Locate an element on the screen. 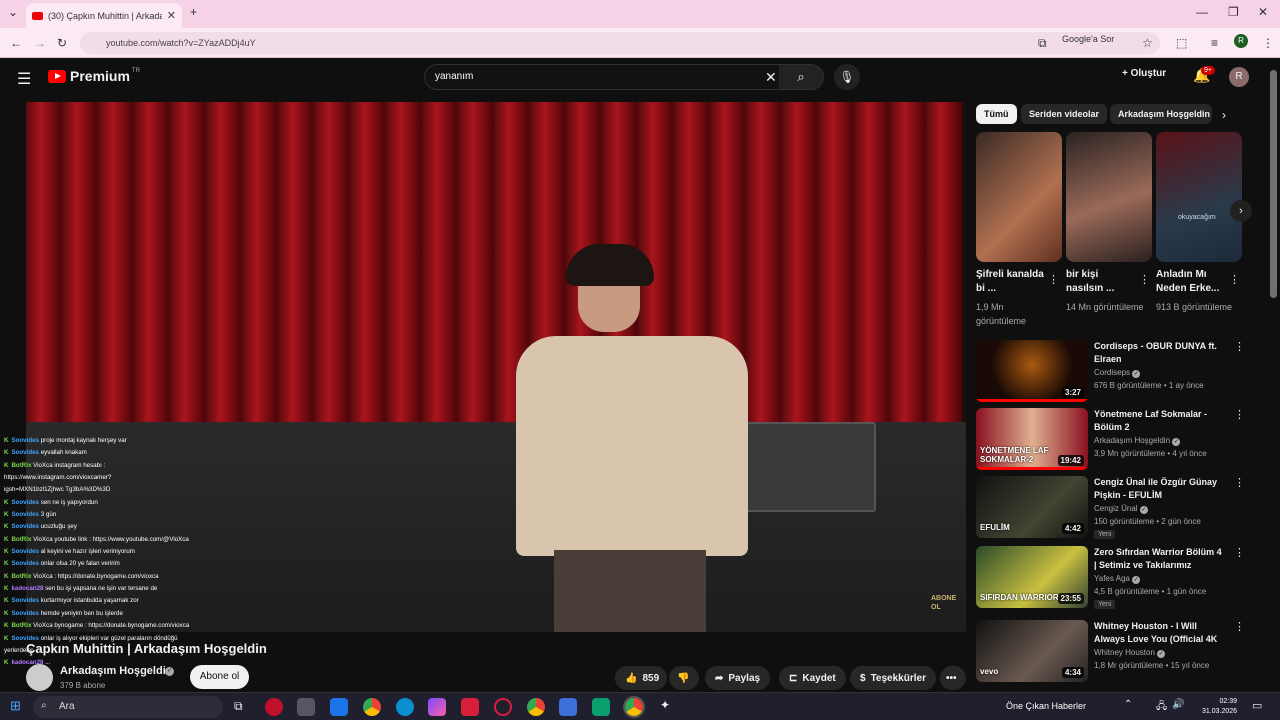 This screenshot has height=720, width=1280. video-channel: Arkadaşım Hoşgeldin ✓ is located at coordinates (1137, 441).